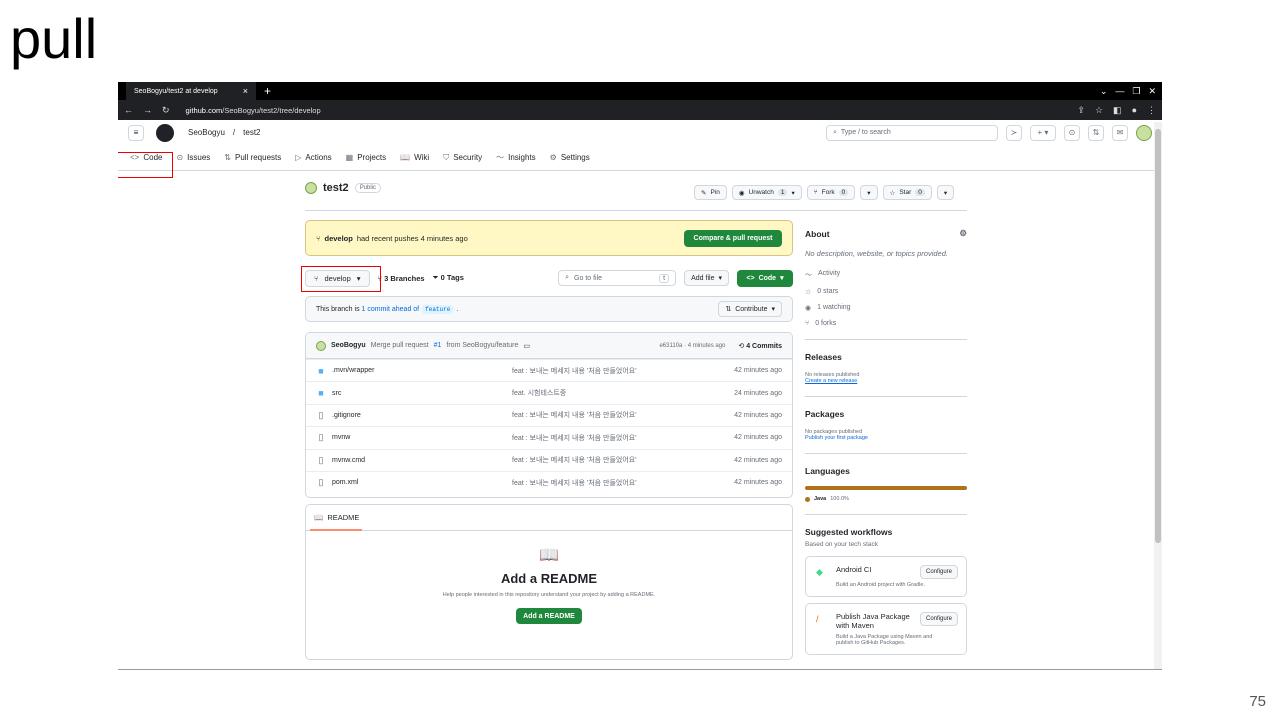 Image resolution: width=1280 pixels, height=720 pixels. Describe the element at coordinates (462, 158) in the screenshot. I see `tab-security: ⛉ Security` at that location.